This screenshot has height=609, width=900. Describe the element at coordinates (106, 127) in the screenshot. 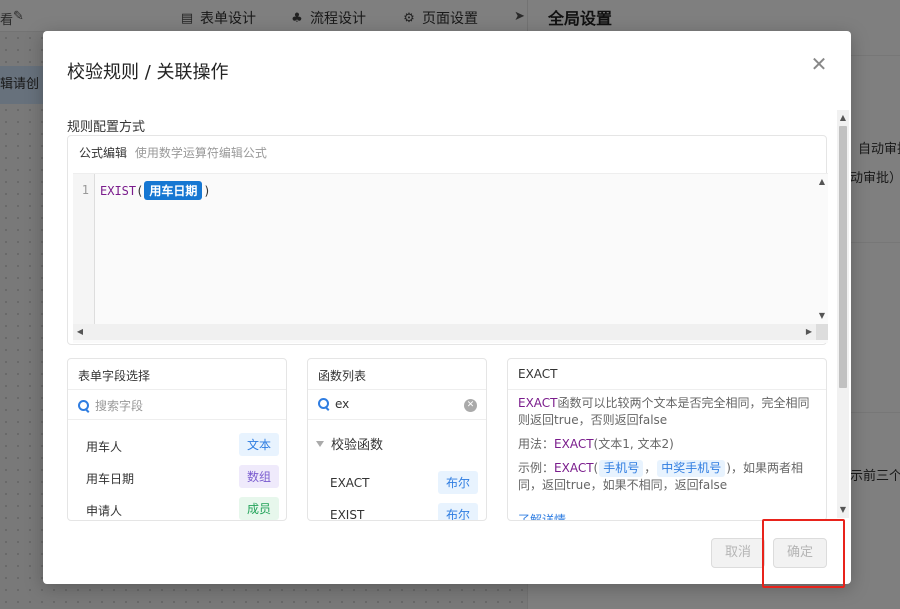

I see `section-label: 规则配置方式` at that location.